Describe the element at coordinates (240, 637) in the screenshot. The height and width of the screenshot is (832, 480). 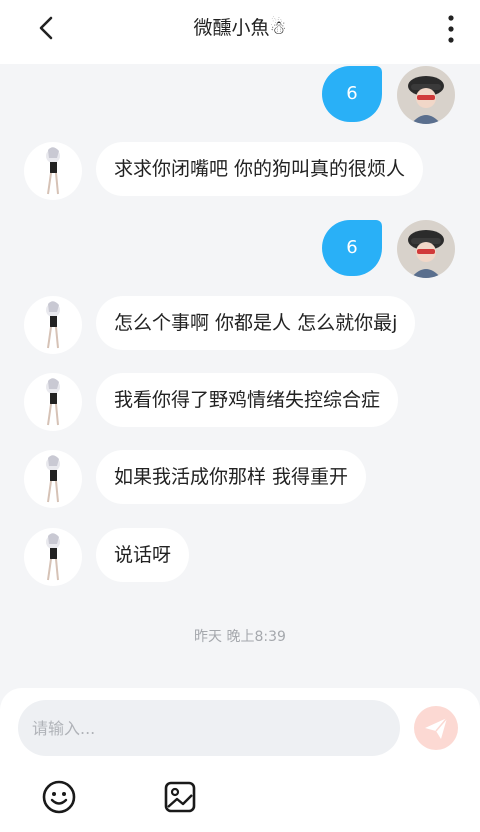
I see `message-timestamp: 昨天 晚上8:39` at that location.